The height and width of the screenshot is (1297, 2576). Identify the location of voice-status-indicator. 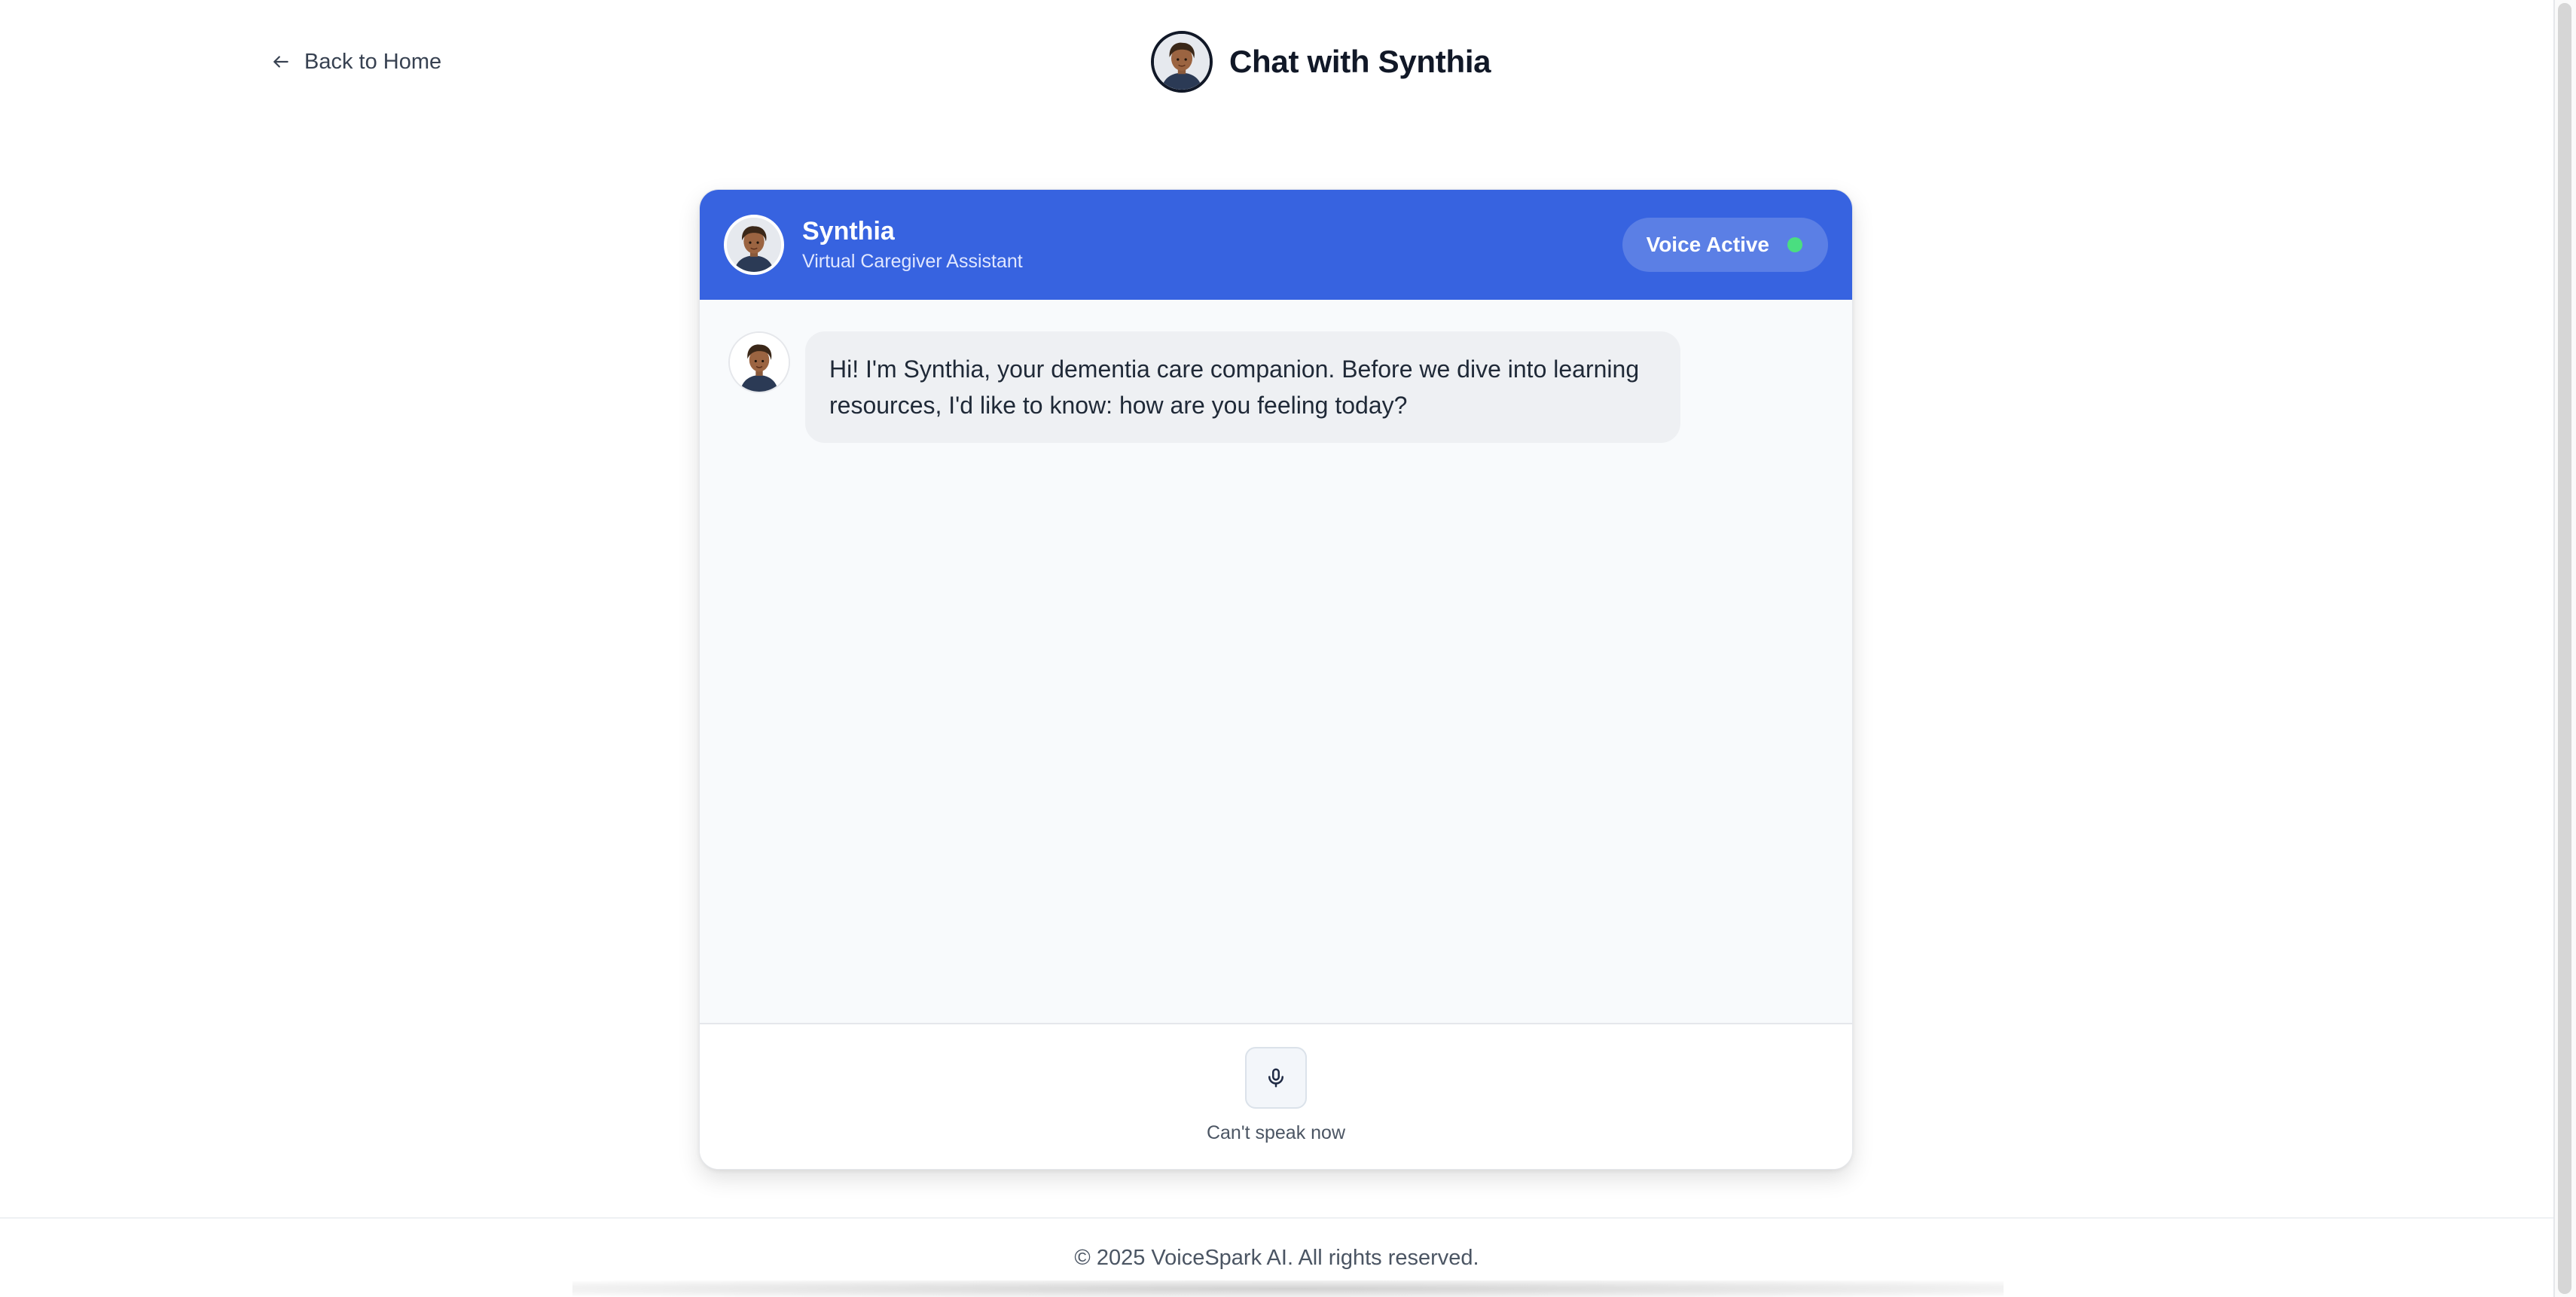
(1794, 244).